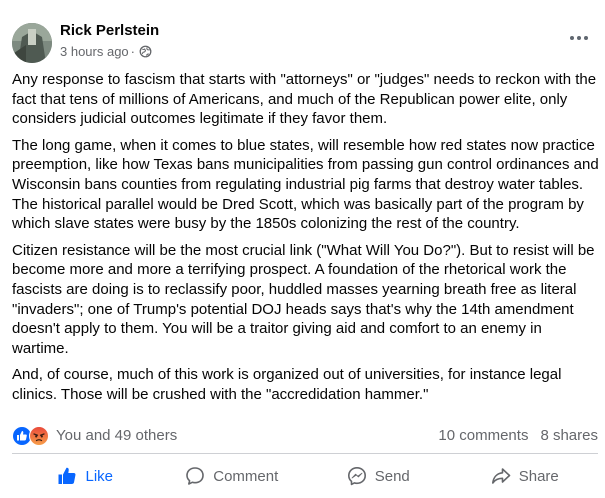 Image resolution: width=605 pixels, height=498 pixels. Describe the element at coordinates (246, 476) in the screenshot. I see `comment-label: Comment` at that location.